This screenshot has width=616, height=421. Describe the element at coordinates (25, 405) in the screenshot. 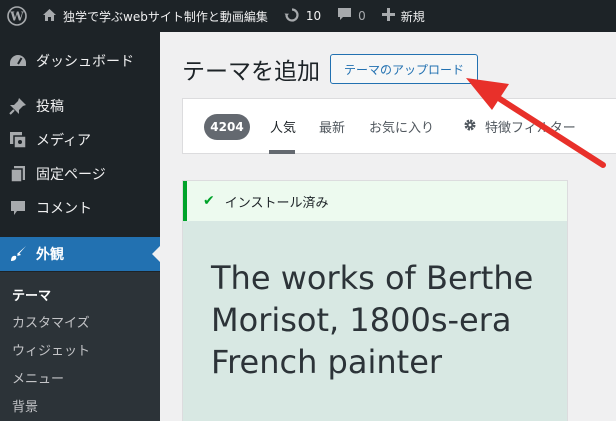

I see `submenu-item-background: 背景` at that location.